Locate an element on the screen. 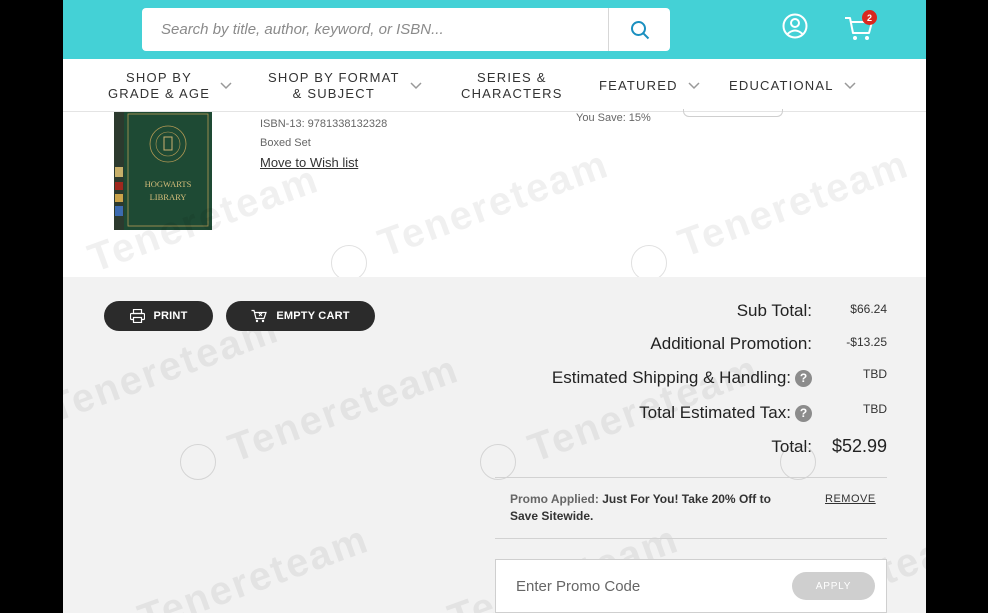 The height and width of the screenshot is (613, 988). empty-cart-button-label: EMPTY CART is located at coordinates (313, 316).